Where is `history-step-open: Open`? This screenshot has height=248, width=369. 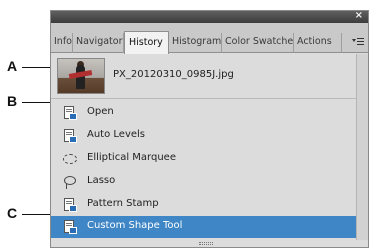 history-step-open: Open is located at coordinates (203, 113).